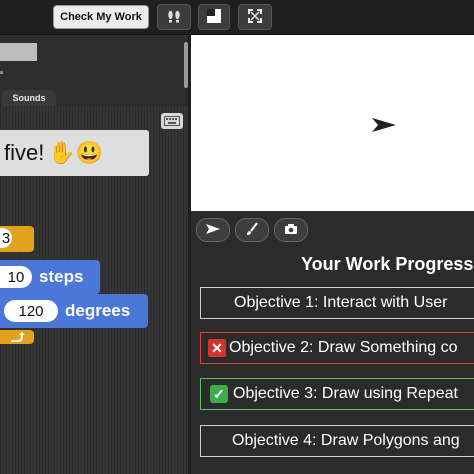  I want to click on stage-layout-icon, so click(214, 17).